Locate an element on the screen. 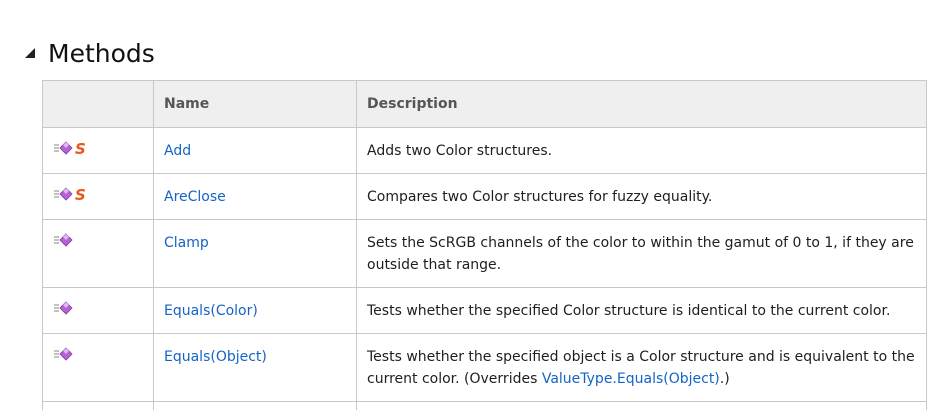  overrides-link: ValueType.Equals(Object) is located at coordinates (631, 379).